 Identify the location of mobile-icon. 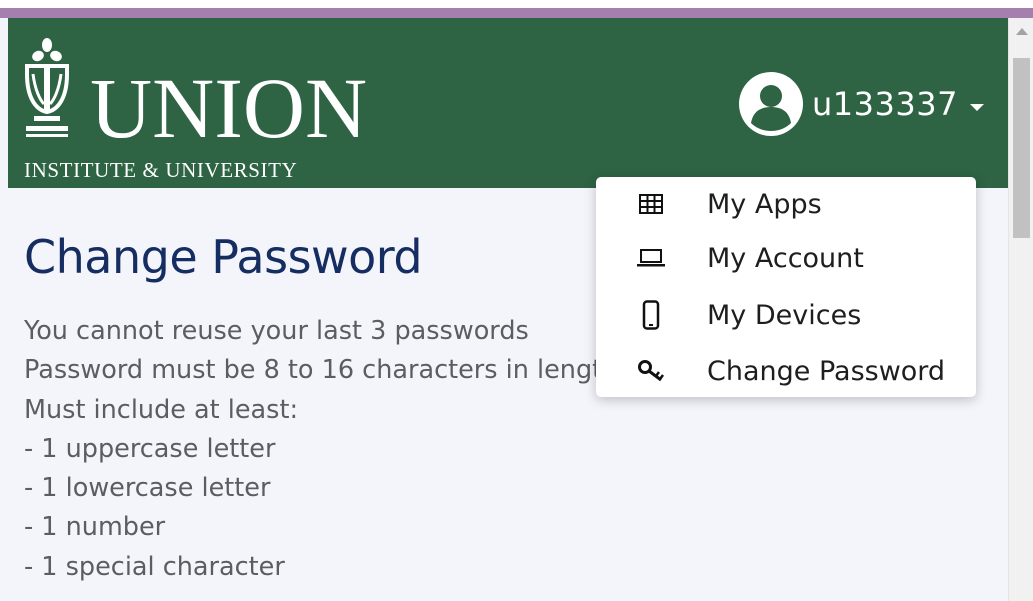
(651, 315).